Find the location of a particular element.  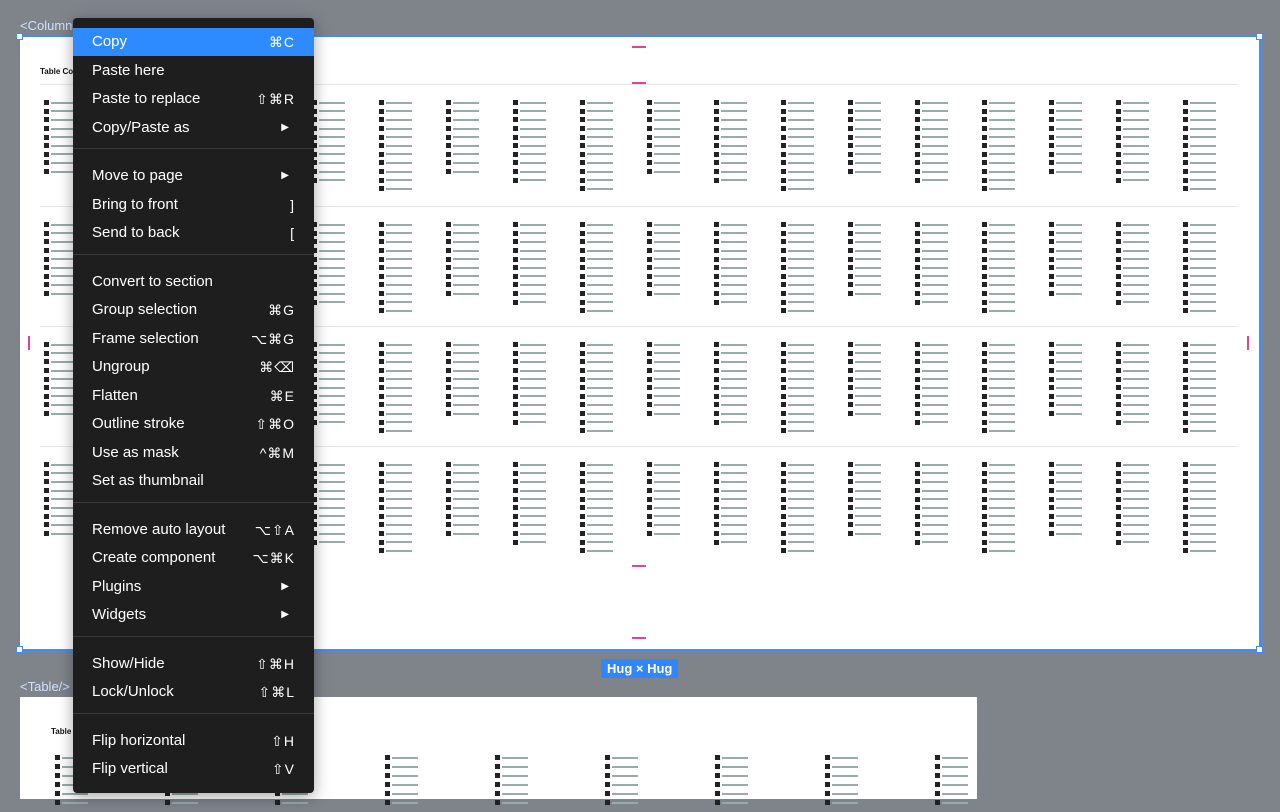

menu-item-plugins: Plugins ▶ is located at coordinates (193, 587).